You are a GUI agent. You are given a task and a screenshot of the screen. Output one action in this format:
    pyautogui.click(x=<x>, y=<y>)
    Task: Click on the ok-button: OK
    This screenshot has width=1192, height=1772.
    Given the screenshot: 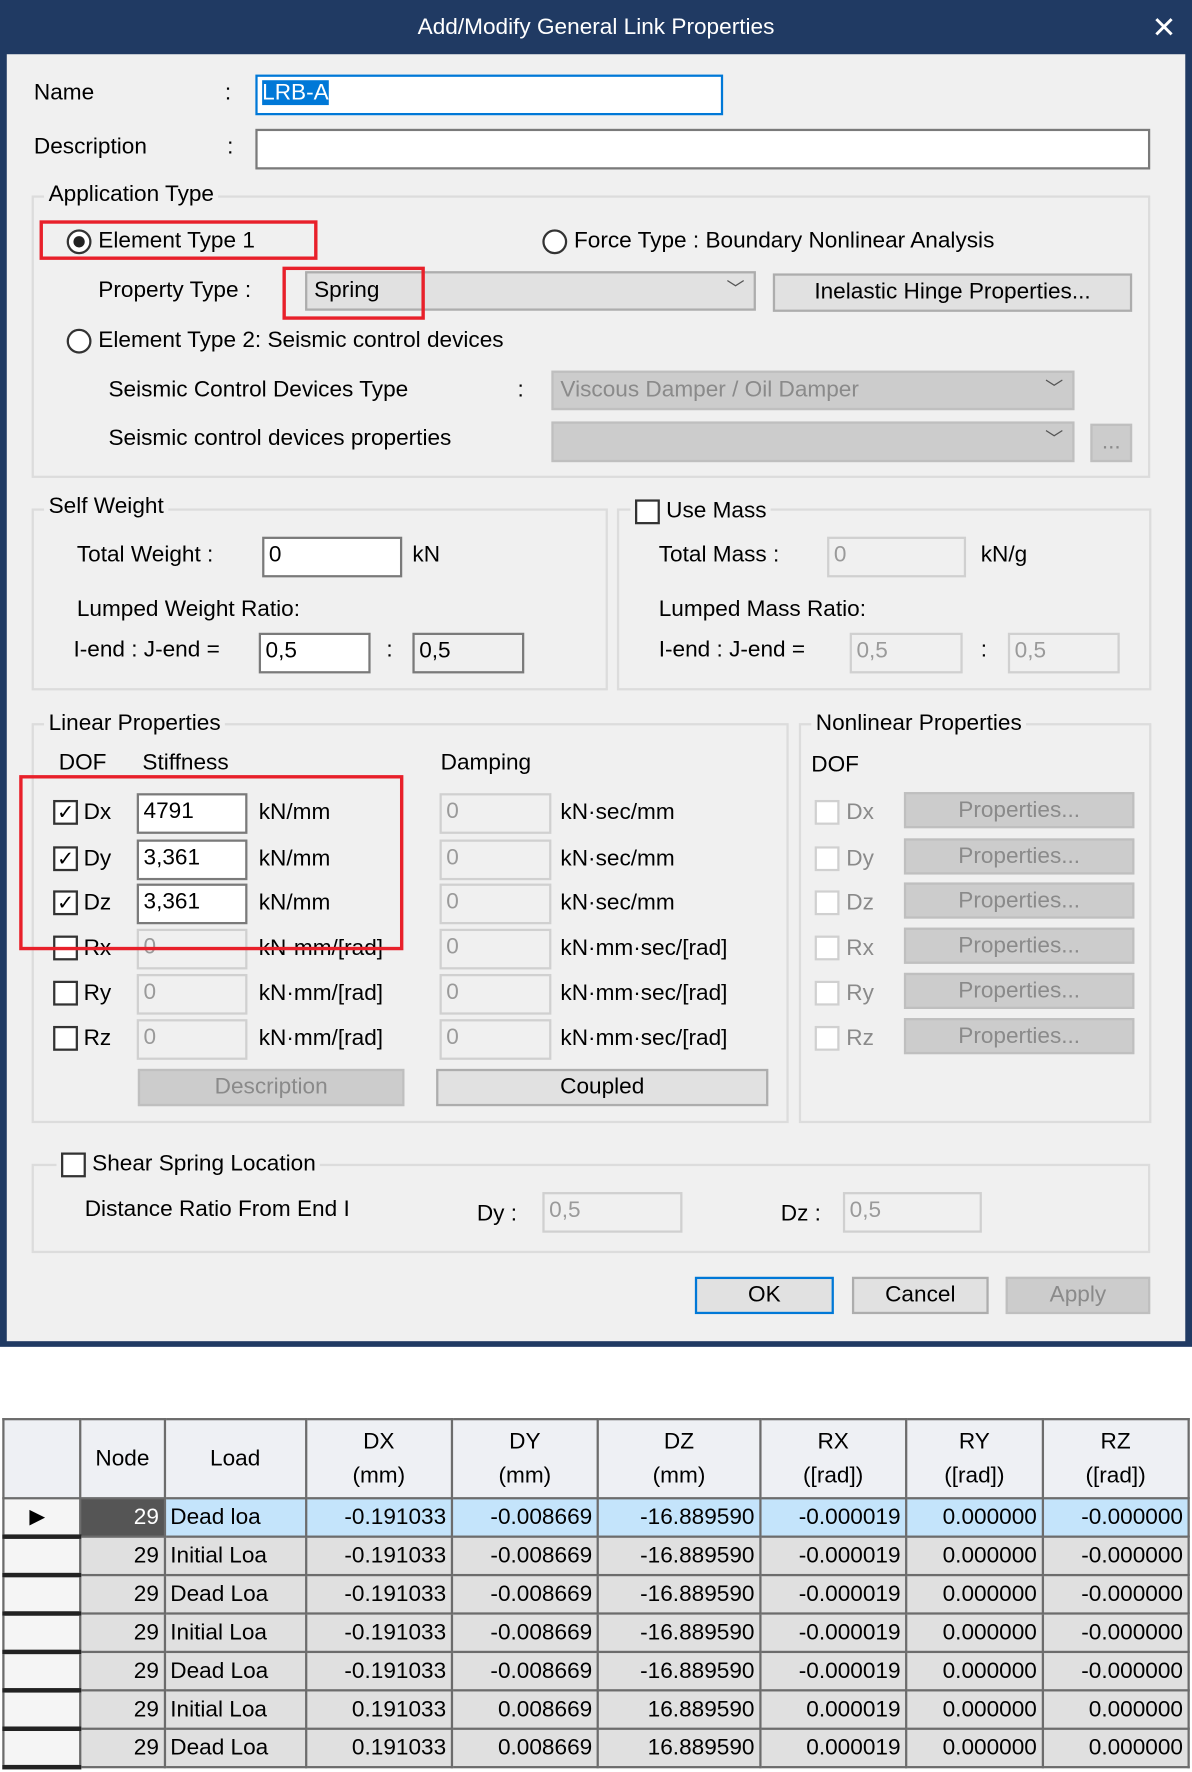 What is the action you would take?
    pyautogui.click(x=764, y=1295)
    